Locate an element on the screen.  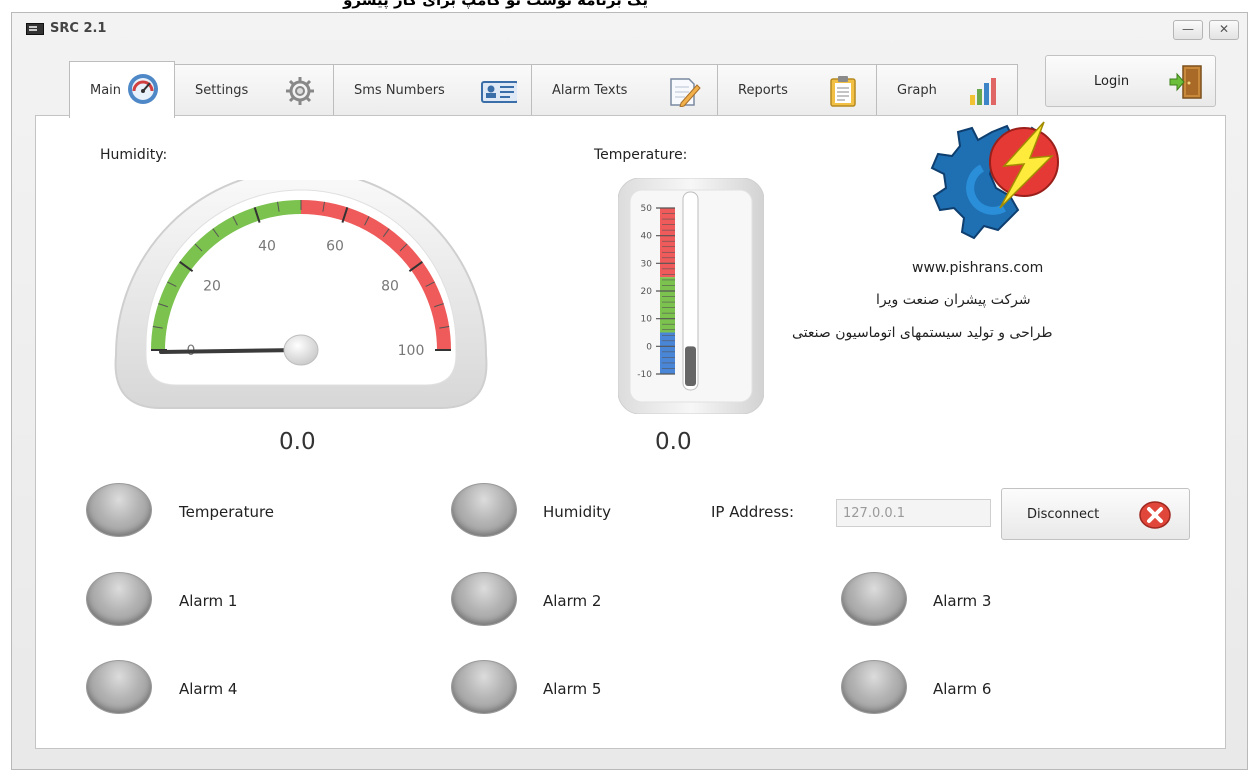
tab-main: Main is located at coordinates (122, 89).